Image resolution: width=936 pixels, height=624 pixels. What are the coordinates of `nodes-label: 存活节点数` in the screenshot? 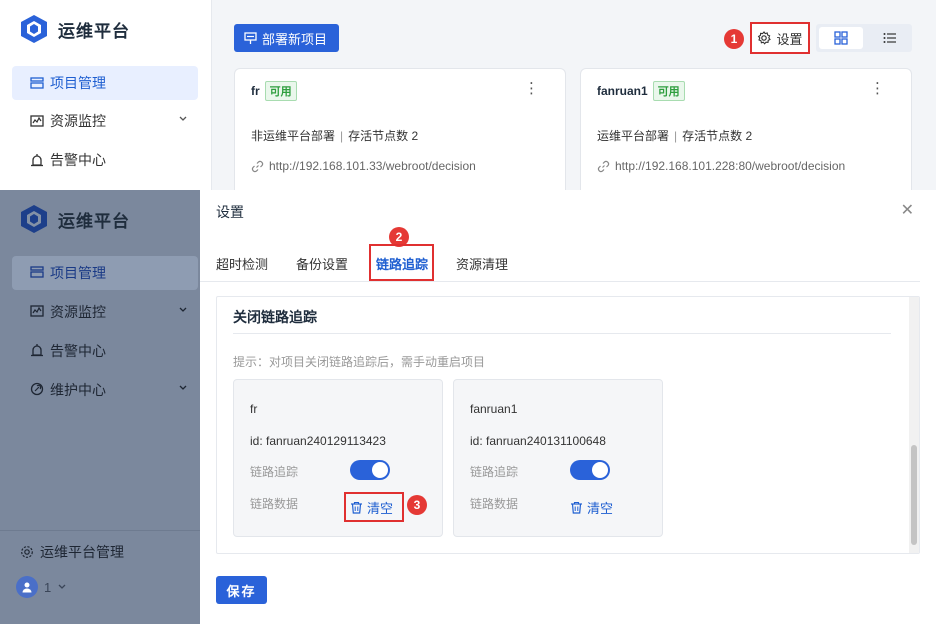 It's located at (712, 136).